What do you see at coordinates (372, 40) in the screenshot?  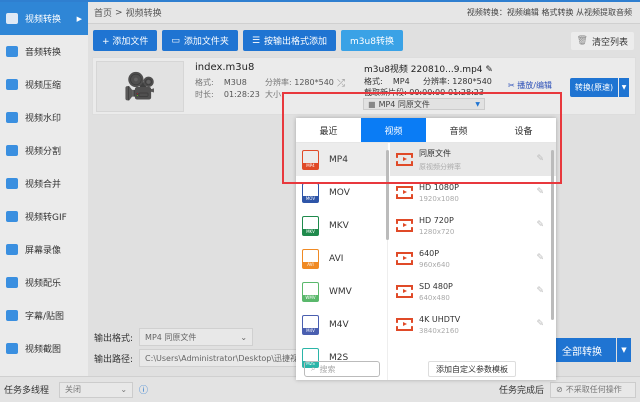 I see `m3u8-convert-button: m3u8转换` at bounding box center [372, 40].